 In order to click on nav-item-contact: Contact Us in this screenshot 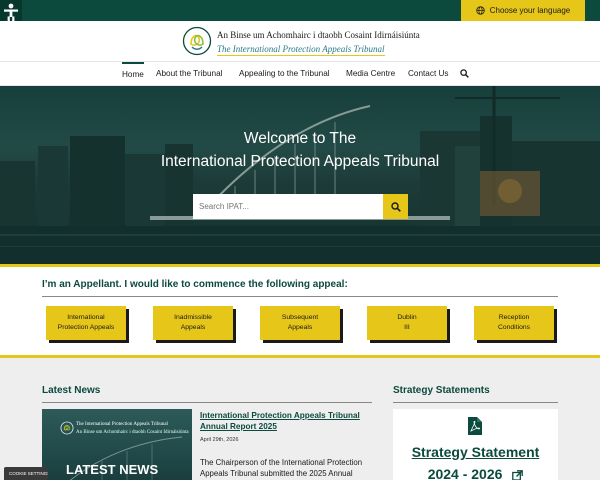, I will do `click(428, 74)`.